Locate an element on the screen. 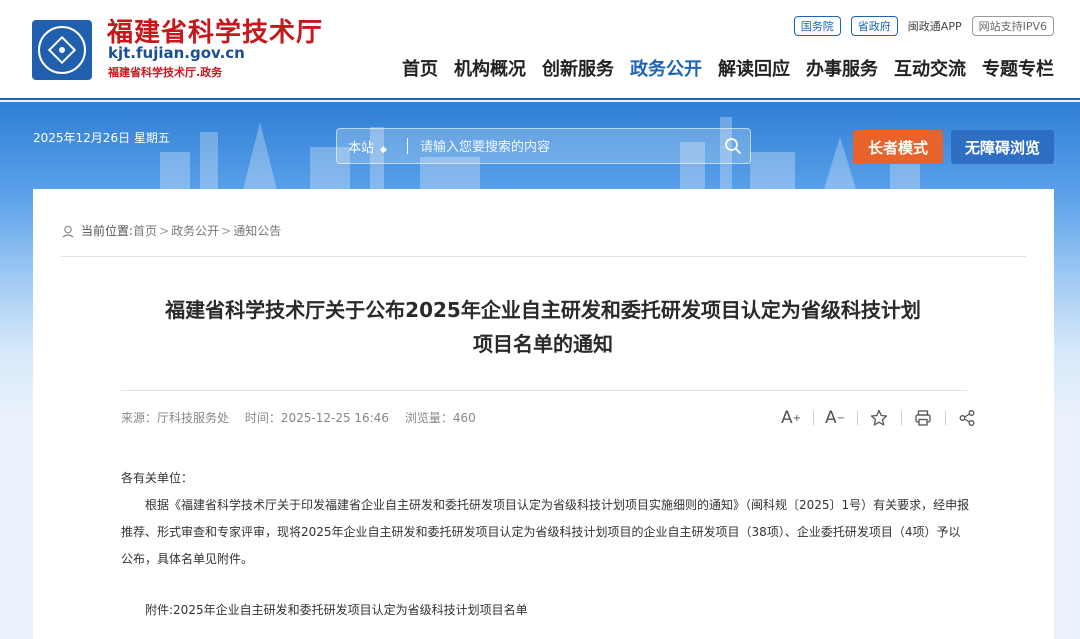 This screenshot has width=1080, height=639. share-button is located at coordinates (967, 418).